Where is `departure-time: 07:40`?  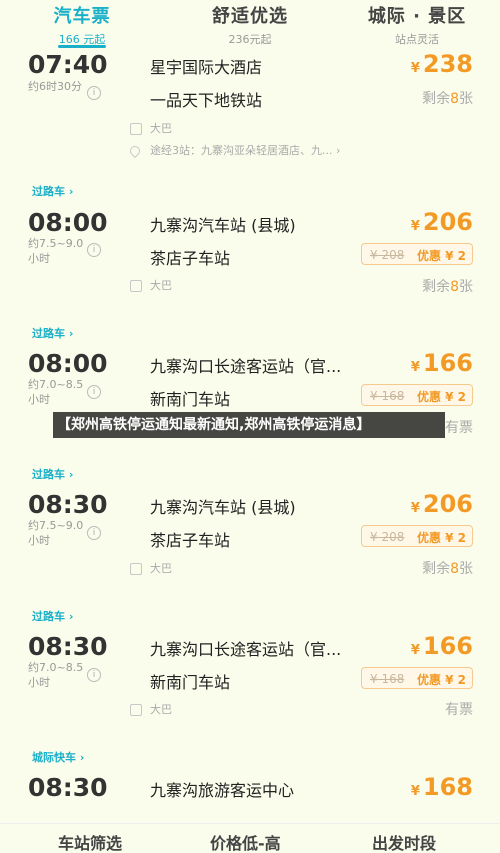 departure-time: 07:40 is located at coordinates (68, 64).